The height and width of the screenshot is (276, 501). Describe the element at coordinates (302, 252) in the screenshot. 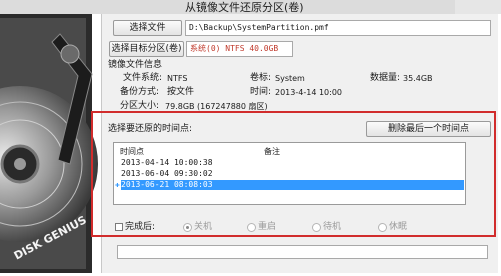

I see `progress-bar` at that location.